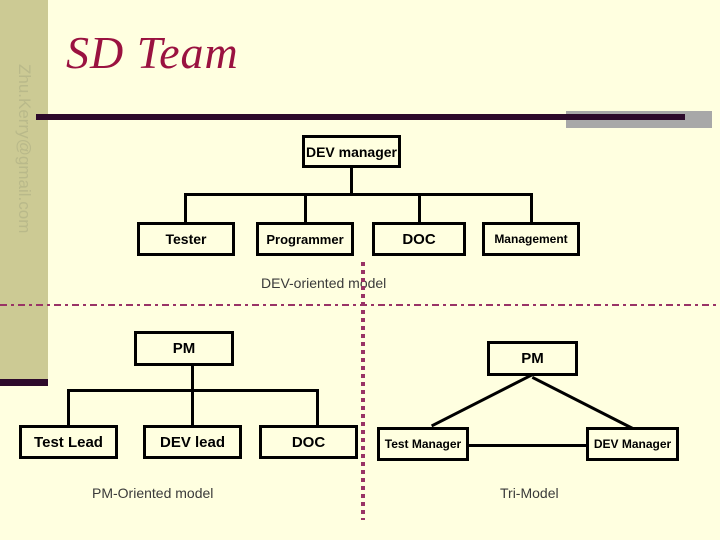 The width and height of the screenshot is (720, 540). I want to click on sidebar-accent-bar, so click(24, 382).